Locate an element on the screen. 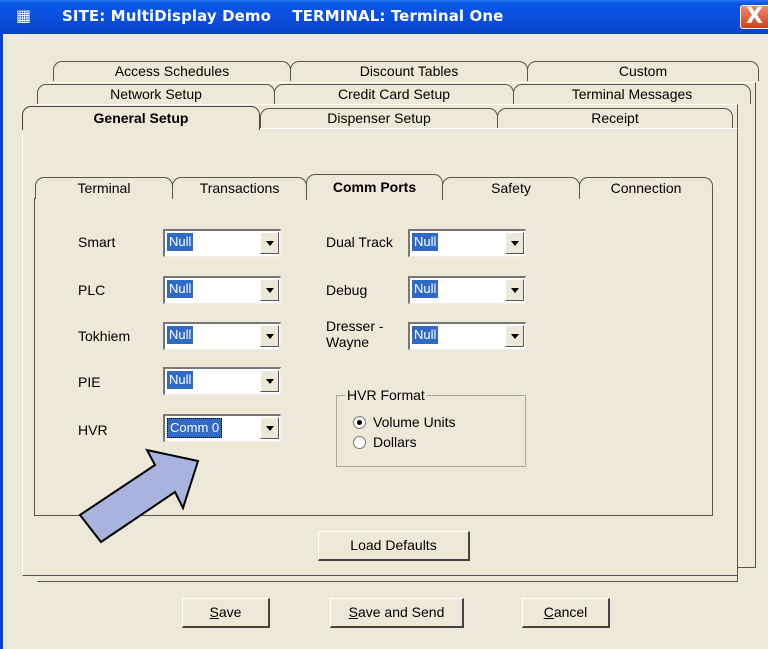  pie-port-value: Null is located at coordinates (180, 380).